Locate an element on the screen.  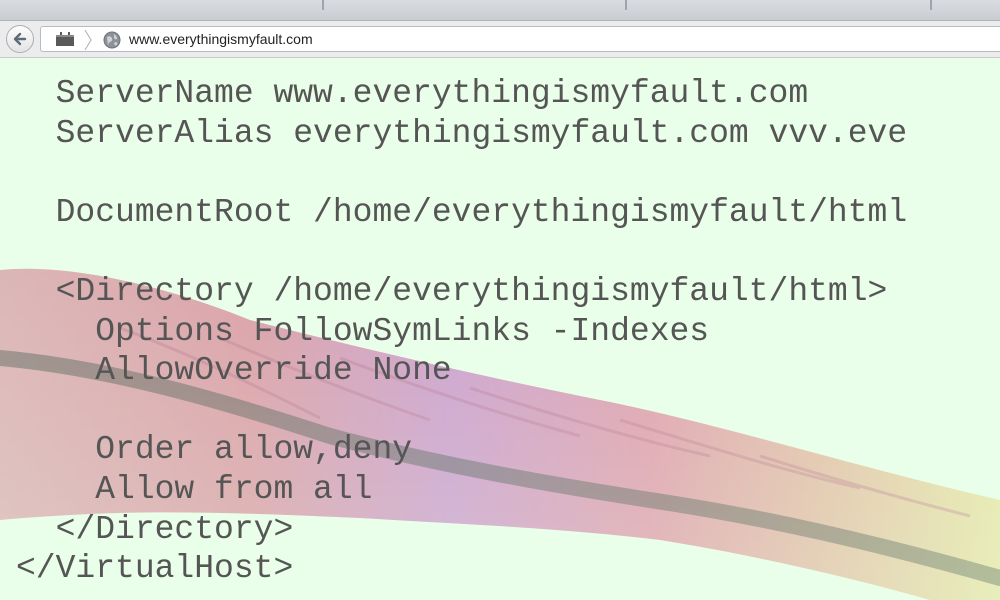
navigation-toolbar: www.everythingismyfault.com is located at coordinates (500, 39).